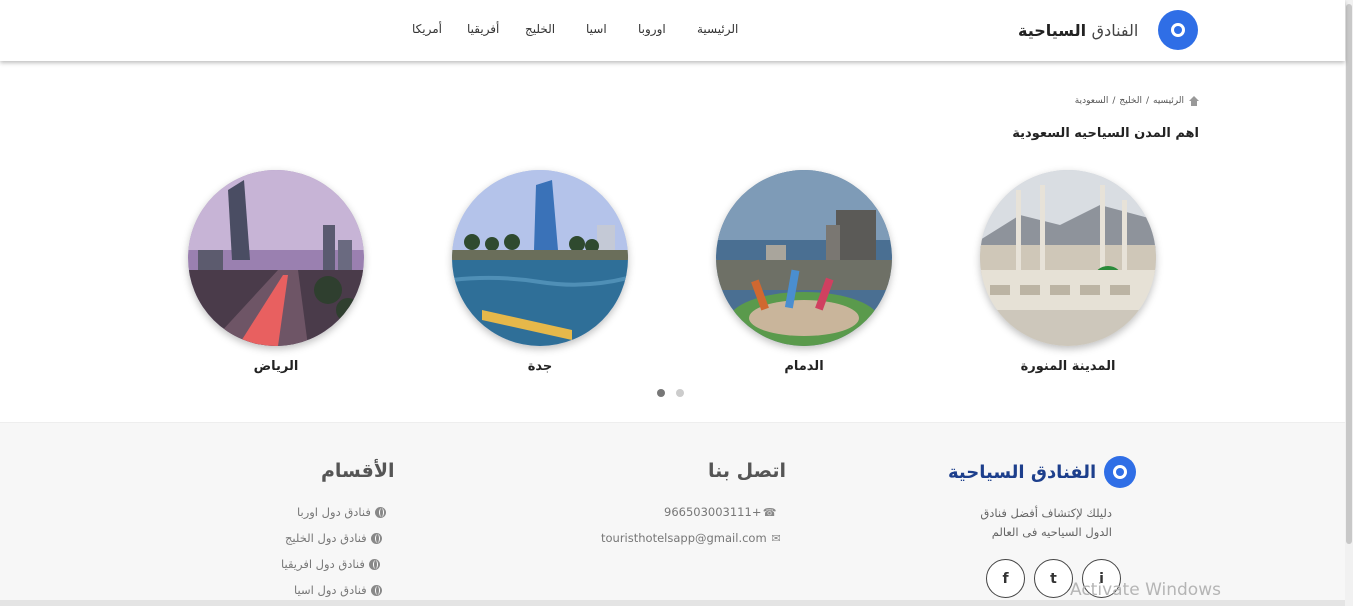 This screenshot has height=606, width=1353. I want to click on city-card-dammam: الدمام, so click(804, 272).